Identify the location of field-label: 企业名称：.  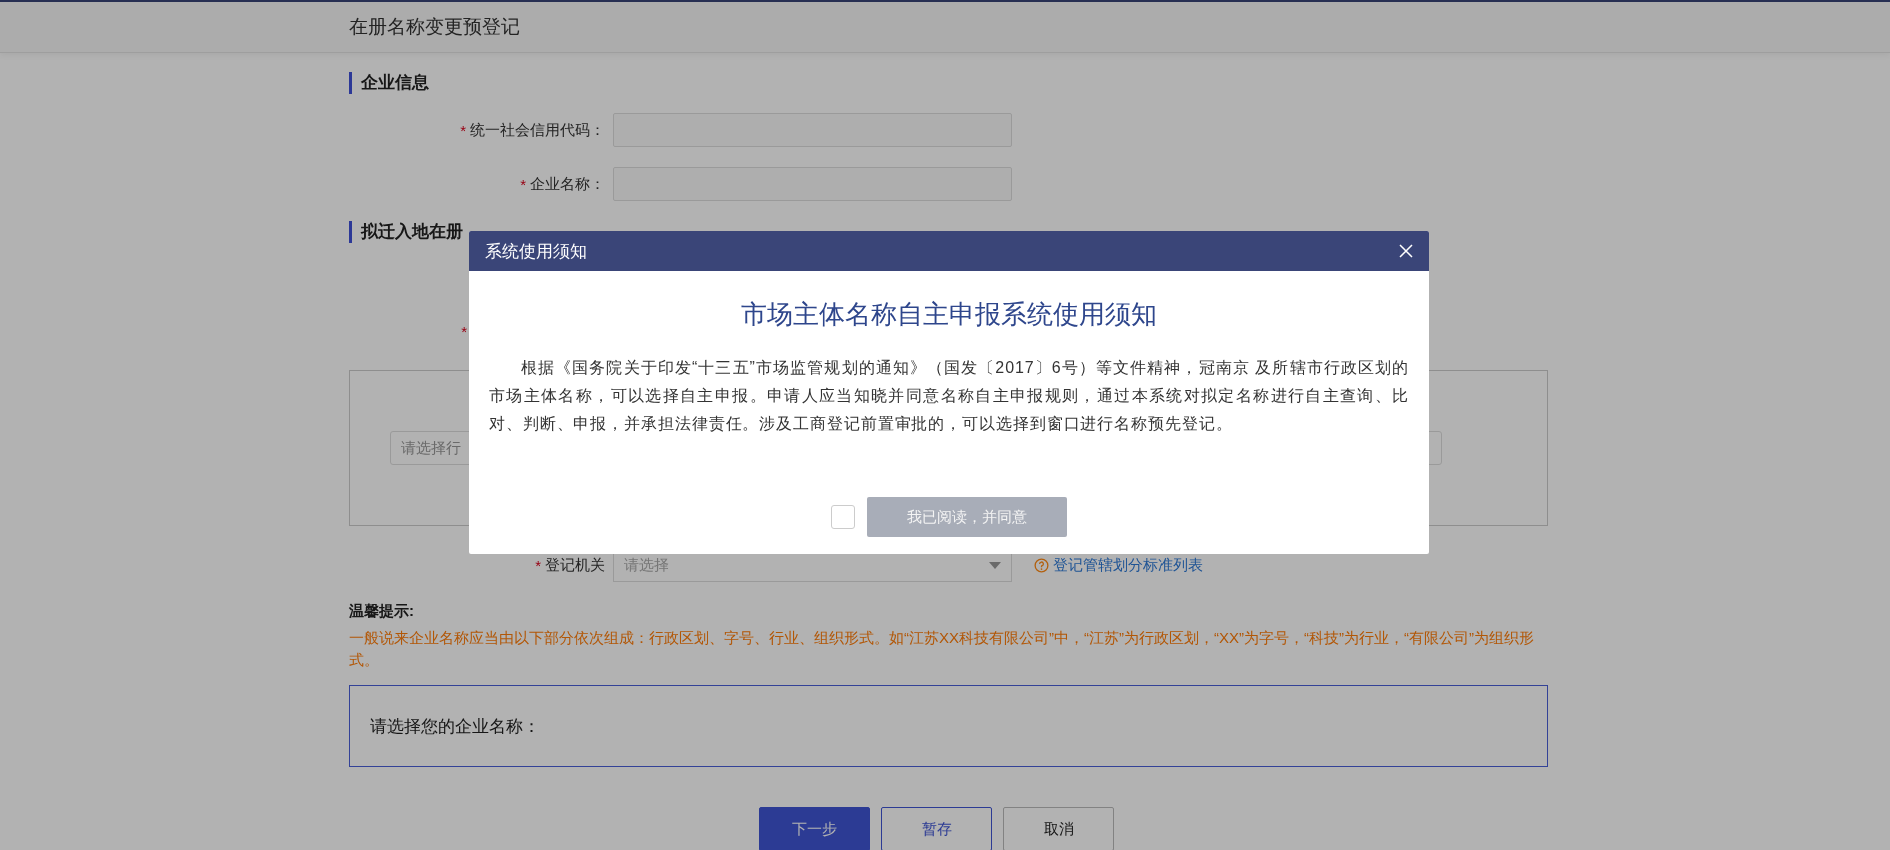
(567, 184).